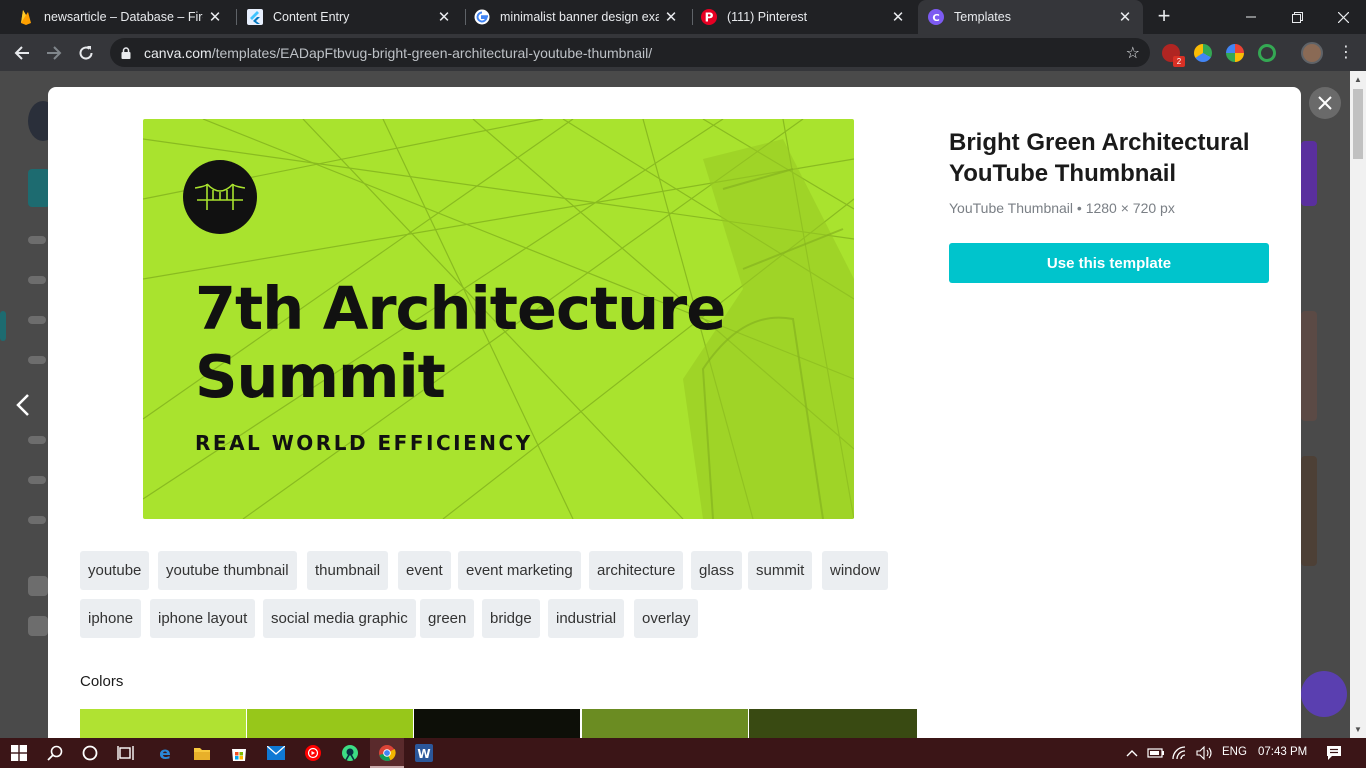  What do you see at coordinates (1358, 729) in the screenshot?
I see `scroll-down-arrow-icon: ▼` at bounding box center [1358, 729].